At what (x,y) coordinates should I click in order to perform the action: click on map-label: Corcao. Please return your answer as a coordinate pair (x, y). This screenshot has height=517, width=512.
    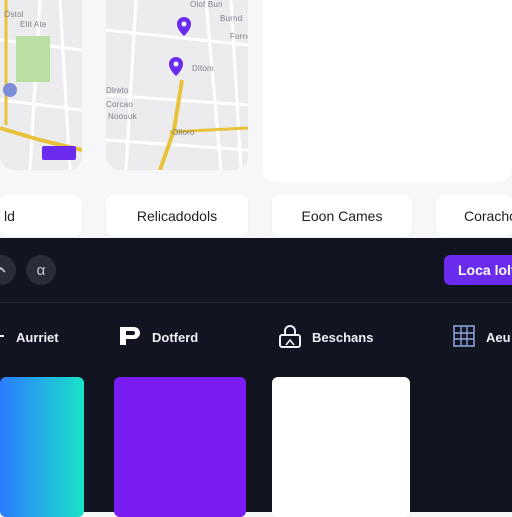
    Looking at the image, I should click on (119, 104).